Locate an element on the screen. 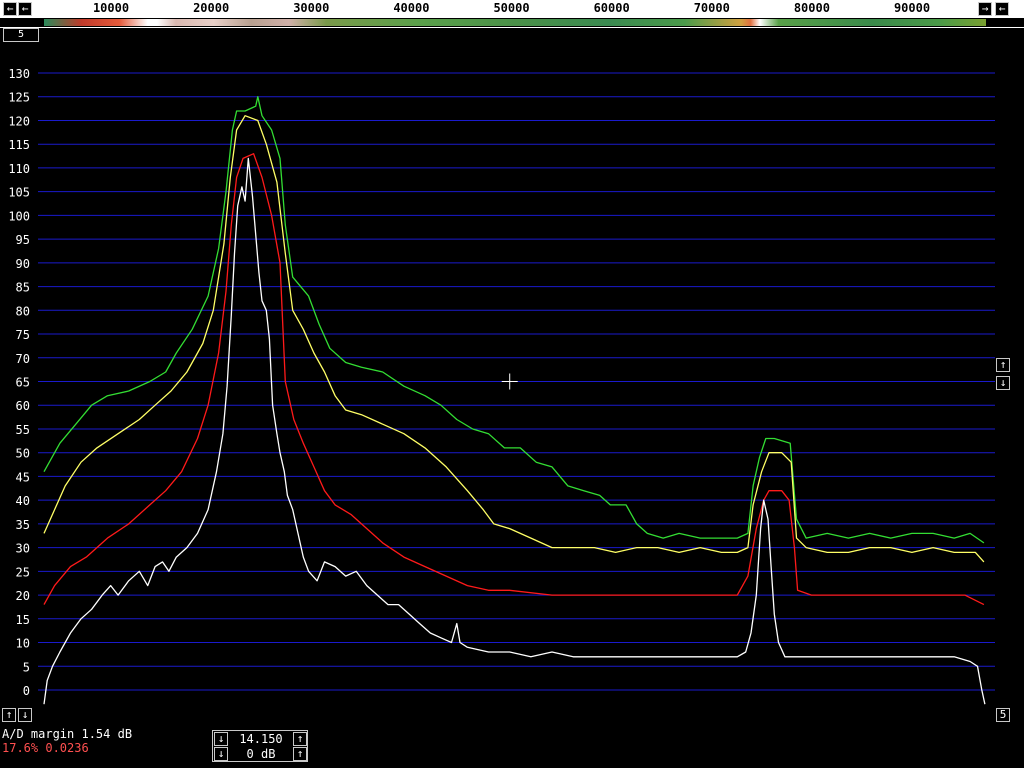 The width and height of the screenshot is (1024, 768). y-tick-label: 110 is located at coordinates (19, 169).